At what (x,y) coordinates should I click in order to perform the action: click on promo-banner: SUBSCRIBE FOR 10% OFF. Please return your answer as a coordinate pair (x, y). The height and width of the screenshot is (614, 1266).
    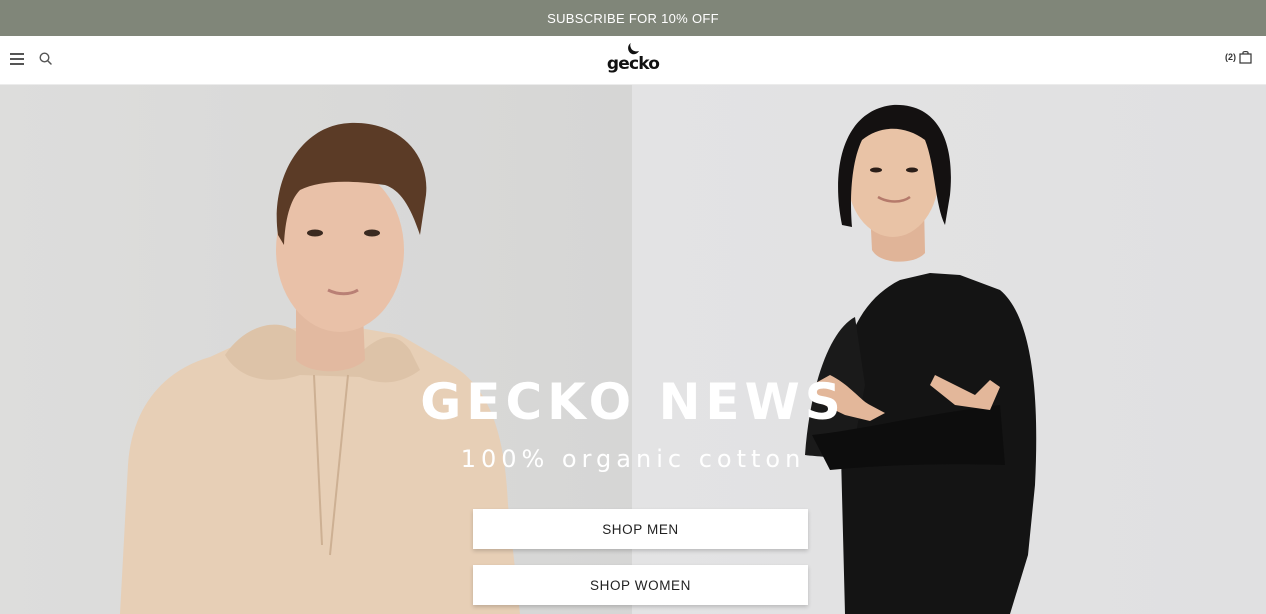
    Looking at the image, I should click on (633, 18).